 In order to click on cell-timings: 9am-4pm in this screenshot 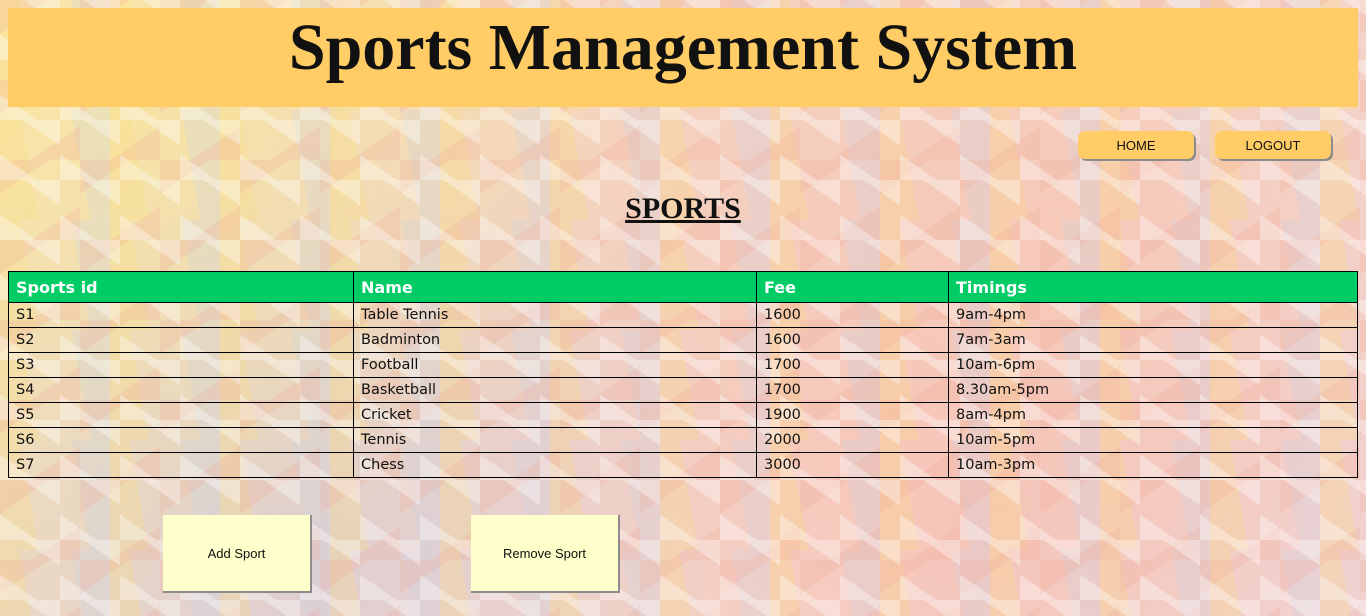, I will do `click(1153, 315)`.